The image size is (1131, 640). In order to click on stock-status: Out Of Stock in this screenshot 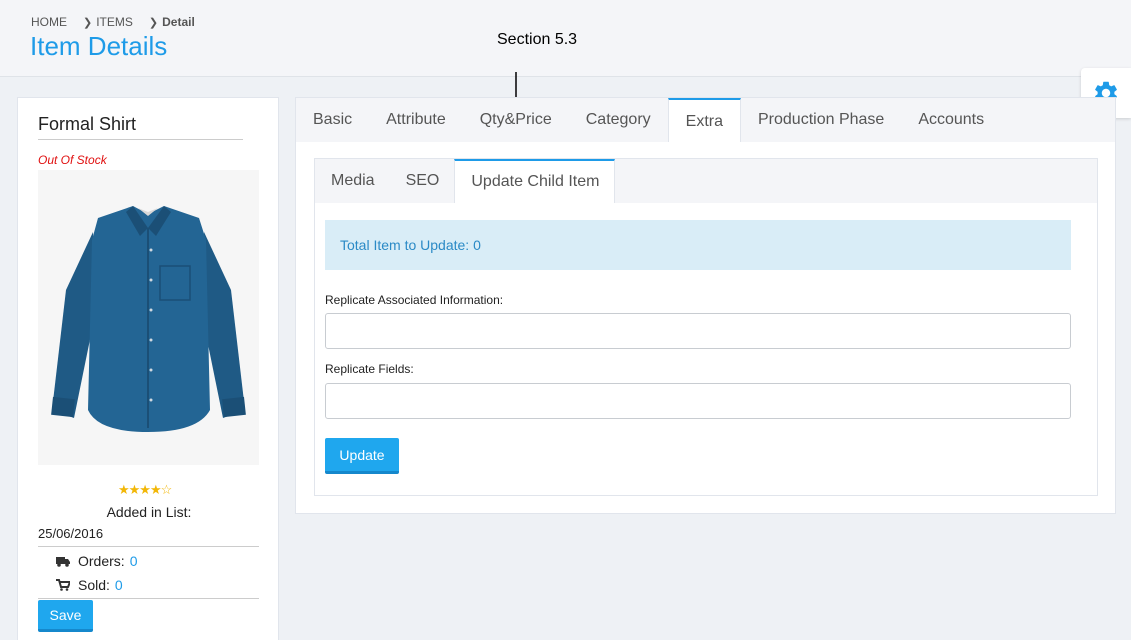, I will do `click(72, 160)`.